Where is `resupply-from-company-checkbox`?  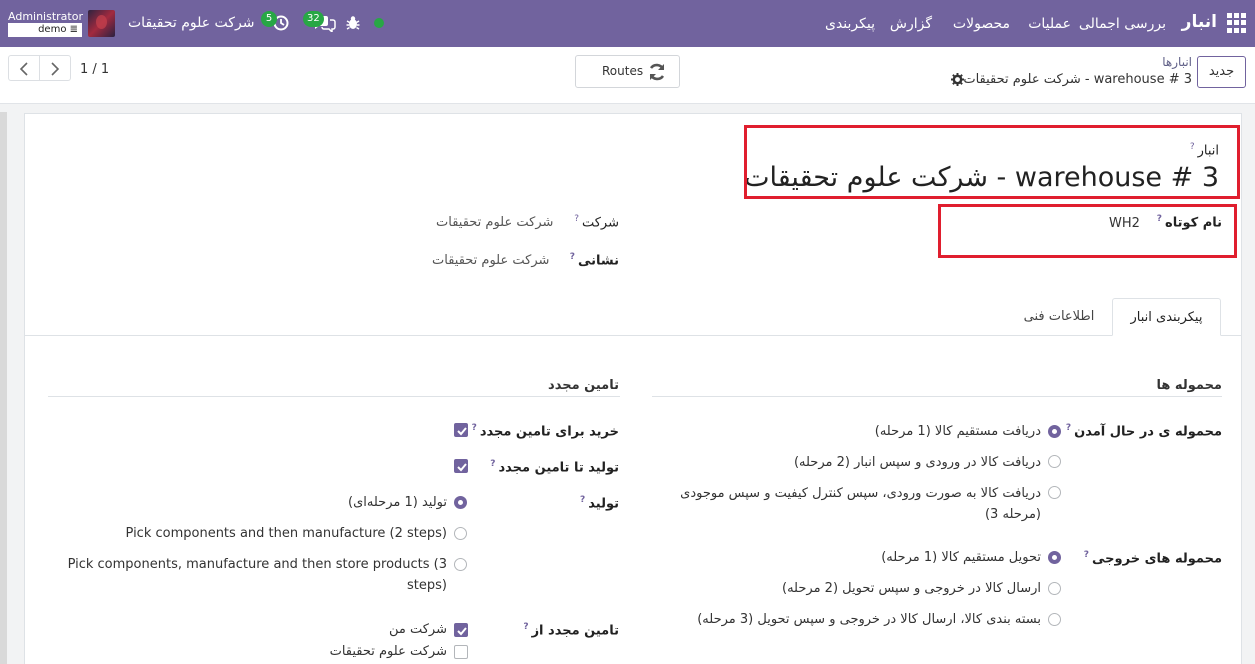
resupply-from-company-checkbox is located at coordinates (461, 652).